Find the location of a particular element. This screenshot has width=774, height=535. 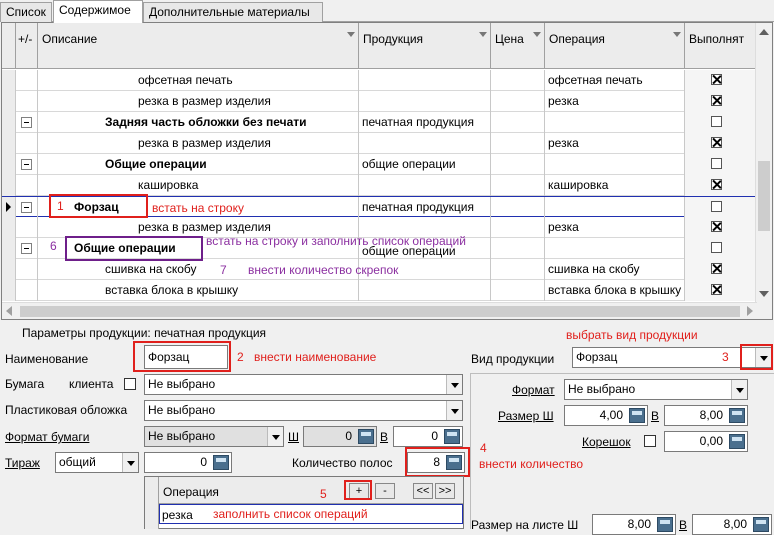

spine-checkbox is located at coordinates (650, 441).